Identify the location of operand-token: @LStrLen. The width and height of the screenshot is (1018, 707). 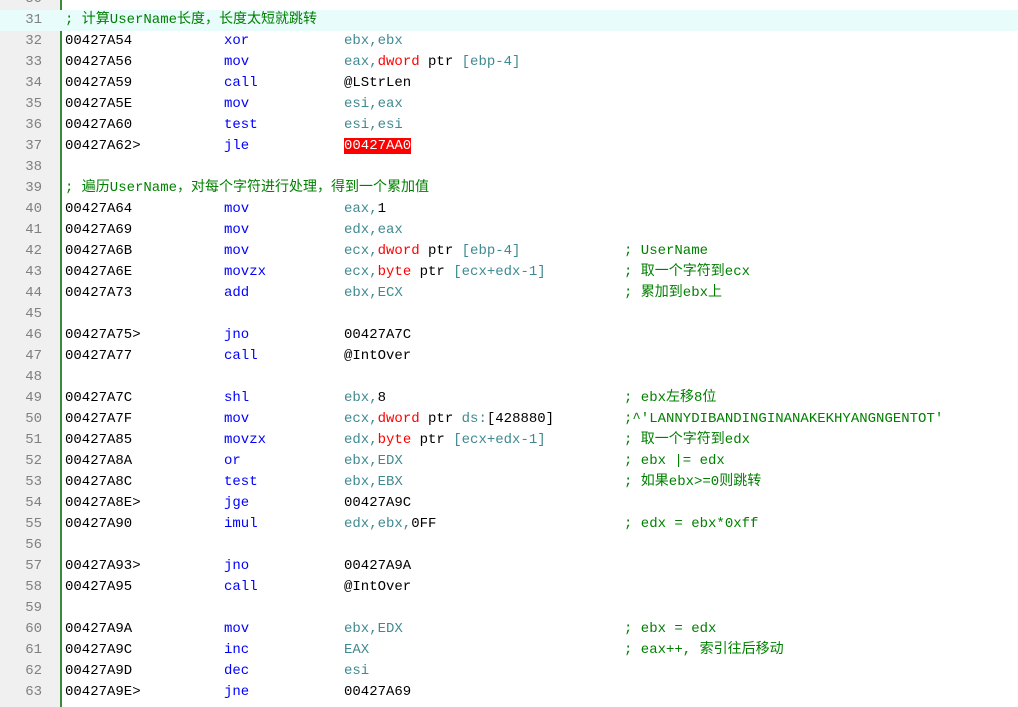
(378, 83).